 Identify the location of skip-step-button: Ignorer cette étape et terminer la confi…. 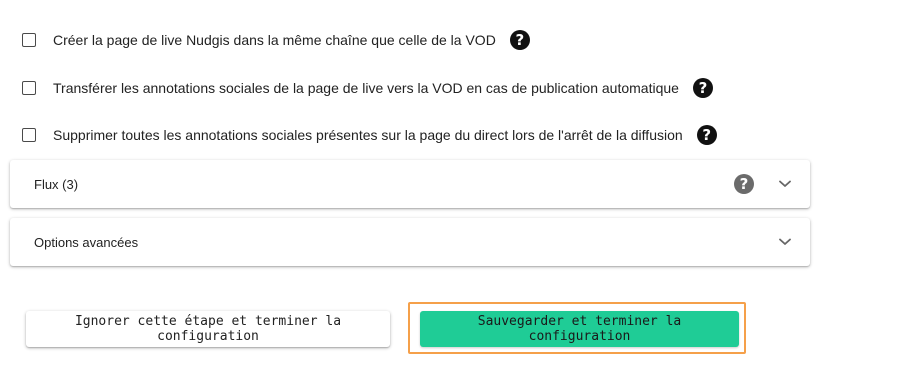
(208, 329).